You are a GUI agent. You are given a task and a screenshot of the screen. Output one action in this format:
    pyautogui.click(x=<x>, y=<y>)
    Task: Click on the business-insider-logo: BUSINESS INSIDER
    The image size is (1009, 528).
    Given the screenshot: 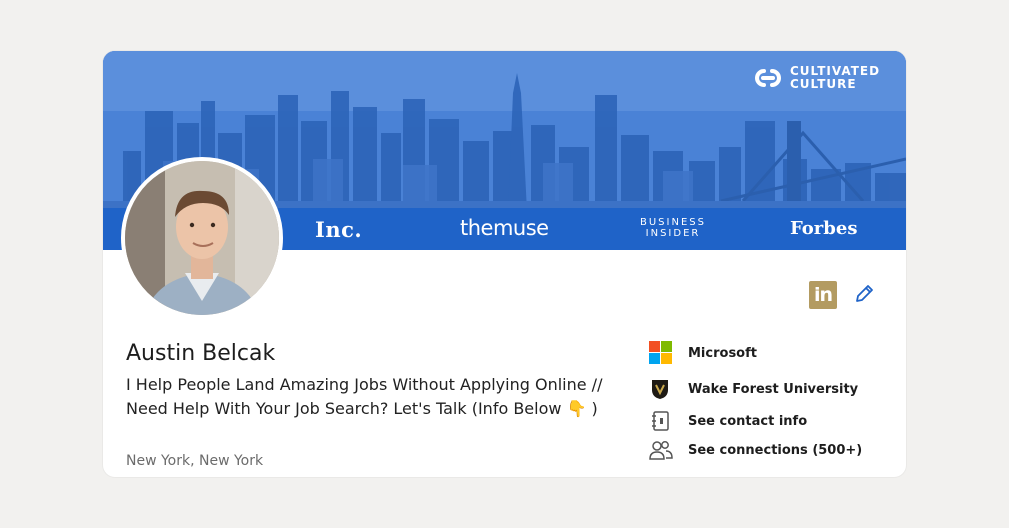 What is the action you would take?
    pyautogui.click(x=673, y=228)
    